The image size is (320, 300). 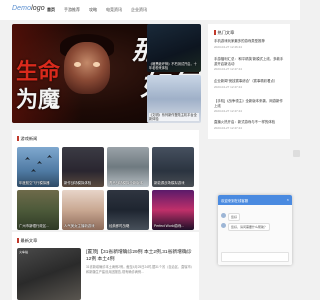 What do you see at coordinates (51, 10) in the screenshot?
I see `nav-item-home: 首页` at bounding box center [51, 10].